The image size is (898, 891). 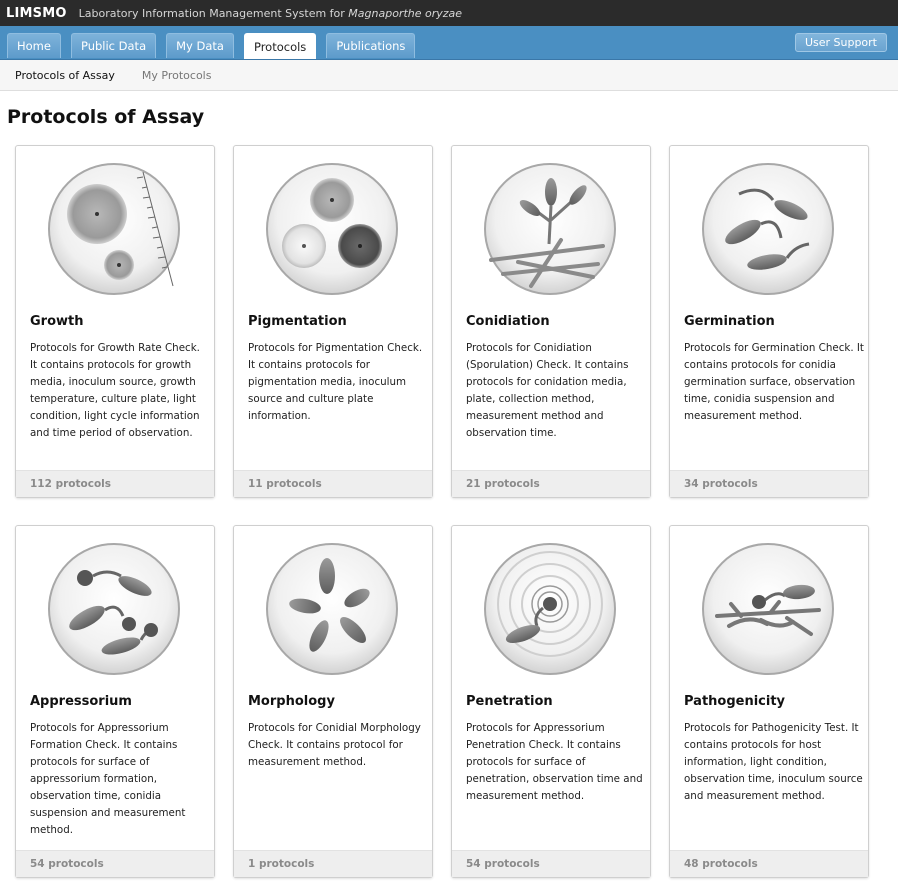 What do you see at coordinates (57, 321) in the screenshot?
I see `card-title: Growth` at bounding box center [57, 321].